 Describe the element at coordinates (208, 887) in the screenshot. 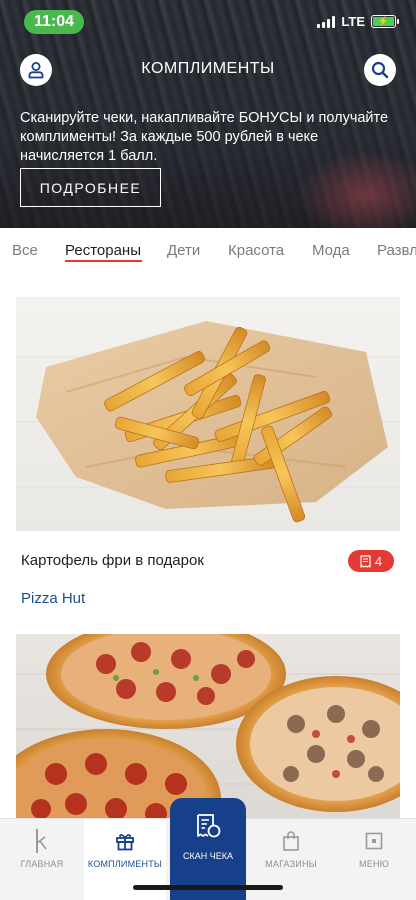

I see `home-indicator` at that location.